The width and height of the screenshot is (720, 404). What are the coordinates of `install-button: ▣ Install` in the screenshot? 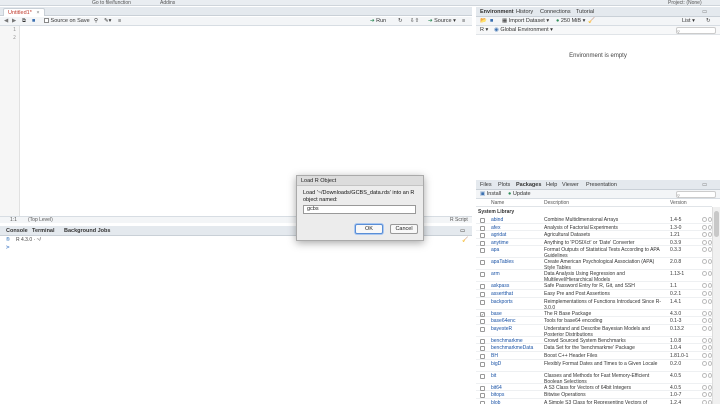 It's located at (490, 194).